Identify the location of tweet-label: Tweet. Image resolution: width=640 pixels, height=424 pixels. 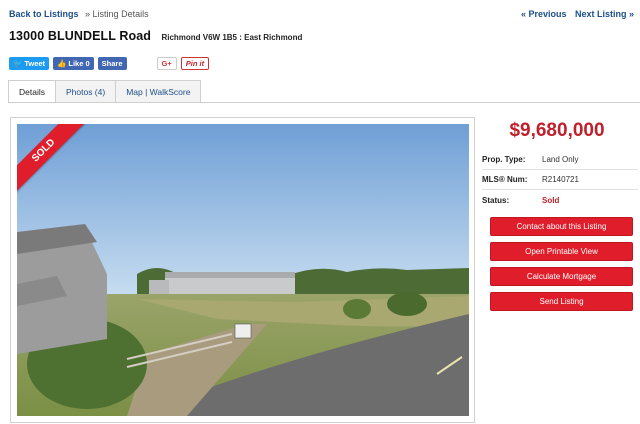
(35, 63).